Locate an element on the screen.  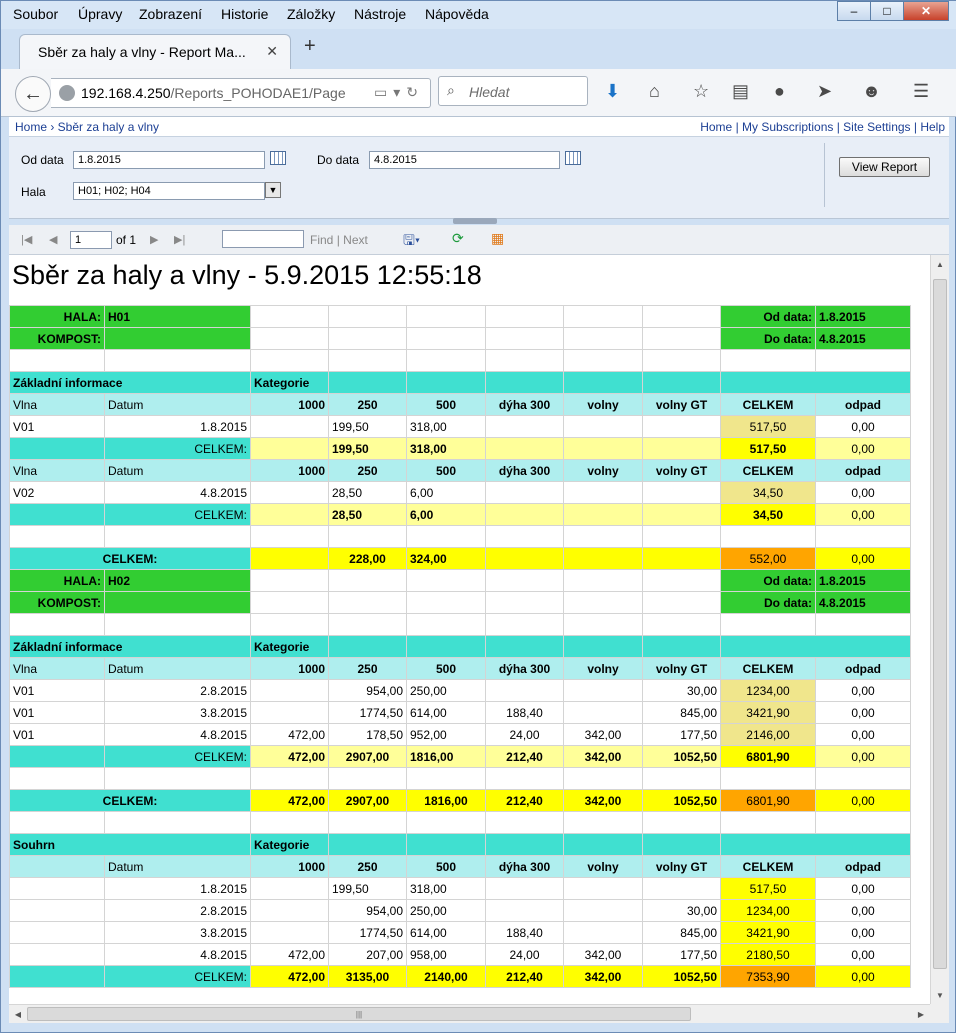
table-cell: 2907,00 is located at coordinates (367, 756).